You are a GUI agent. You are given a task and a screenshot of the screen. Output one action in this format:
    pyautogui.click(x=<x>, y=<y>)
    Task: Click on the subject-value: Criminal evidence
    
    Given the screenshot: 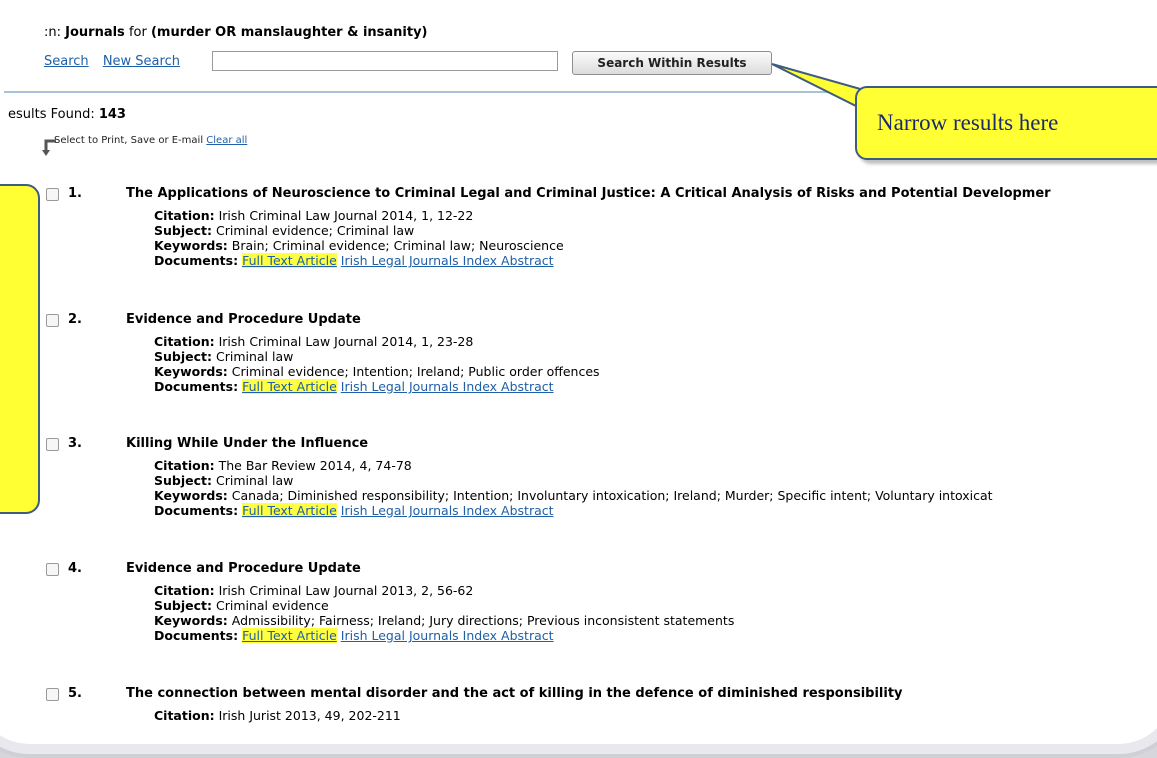 What is the action you would take?
    pyautogui.click(x=272, y=605)
    